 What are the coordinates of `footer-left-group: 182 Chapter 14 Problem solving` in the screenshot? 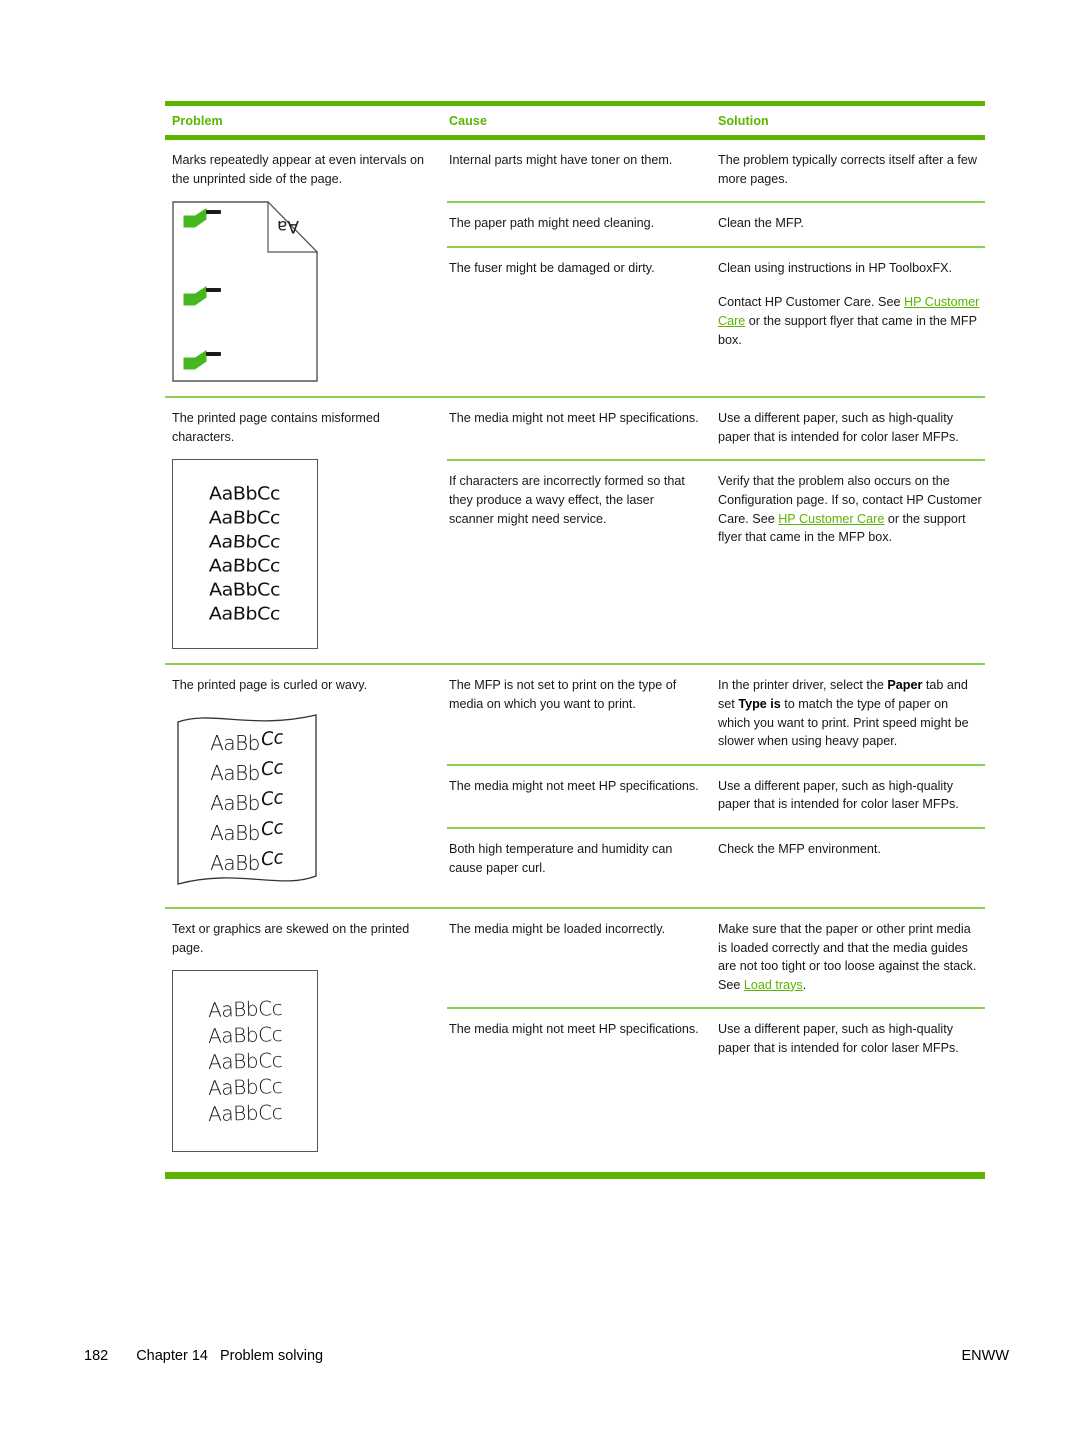 It's located at (203, 1356).